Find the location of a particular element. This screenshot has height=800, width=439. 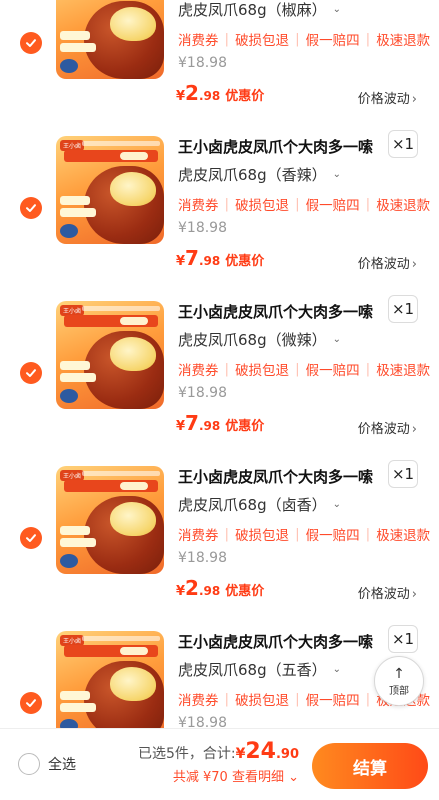

selected-count: 已选5件， is located at coordinates (170, 754).